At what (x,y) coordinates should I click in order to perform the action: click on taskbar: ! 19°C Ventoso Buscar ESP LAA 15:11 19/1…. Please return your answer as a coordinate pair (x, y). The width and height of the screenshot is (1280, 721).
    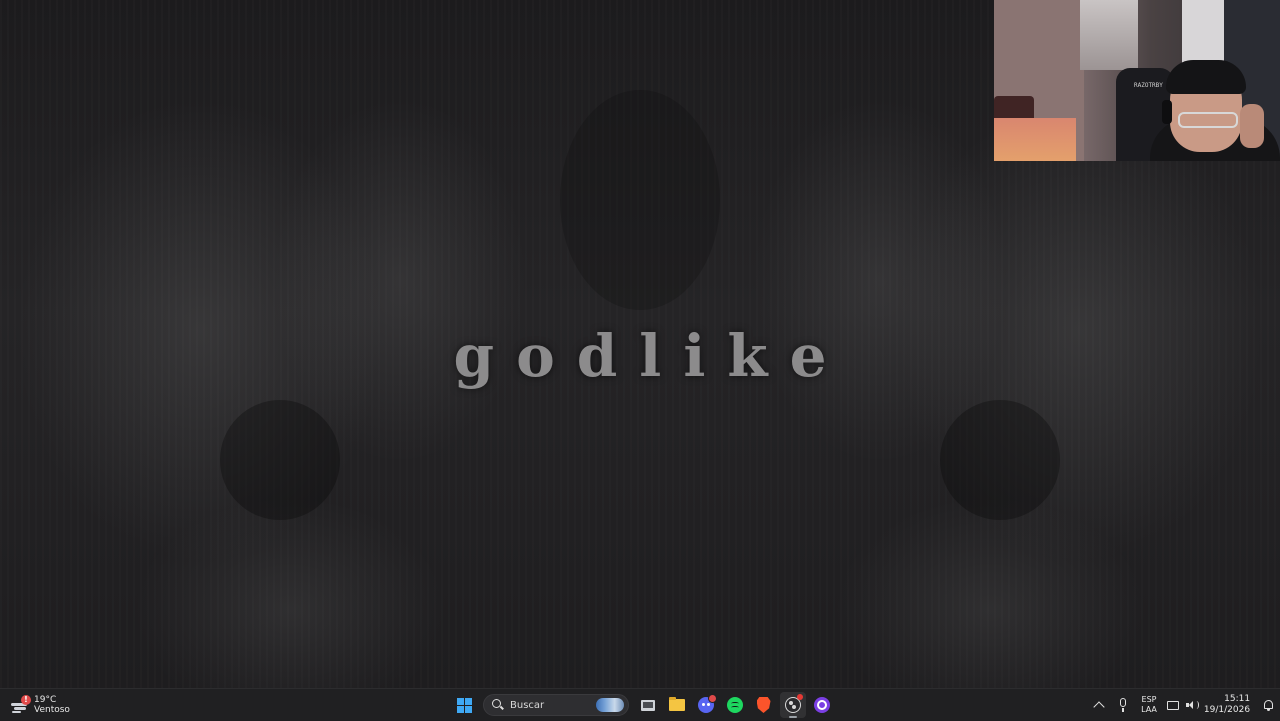
    Looking at the image, I should click on (640, 704).